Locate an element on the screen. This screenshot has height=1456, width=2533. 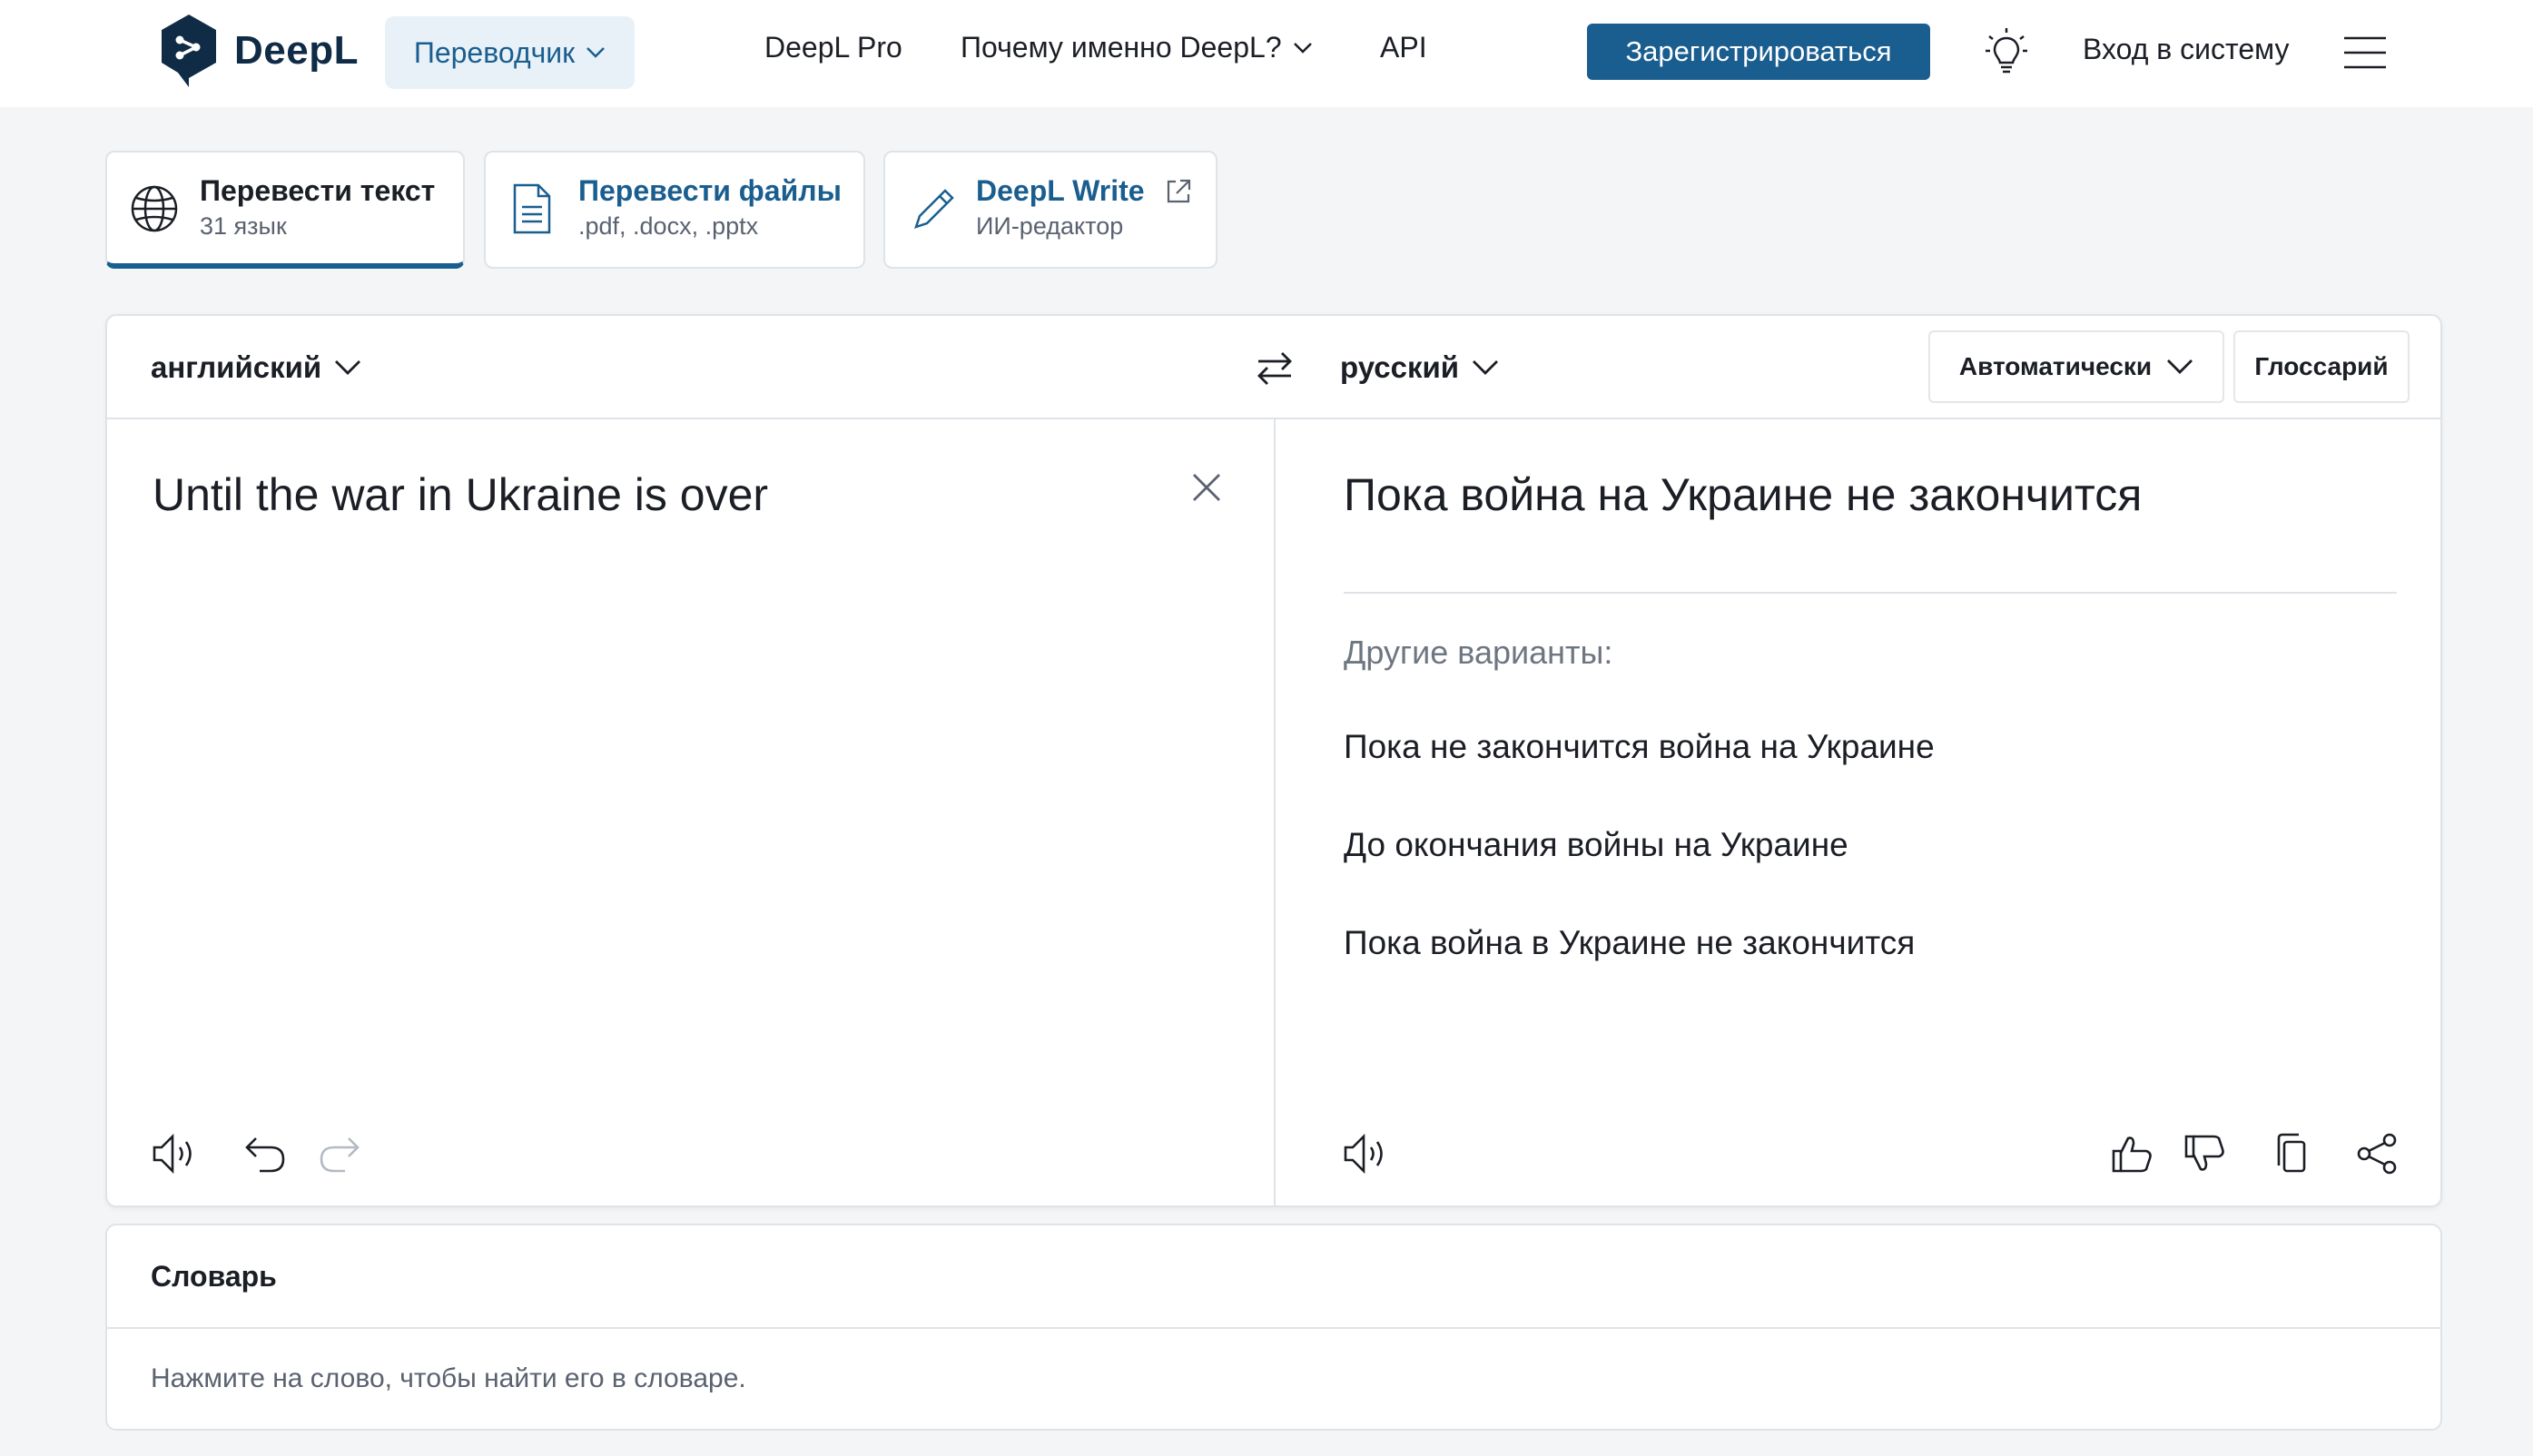
tab-translate-text-subtitle: 31 язык is located at coordinates (243, 226).